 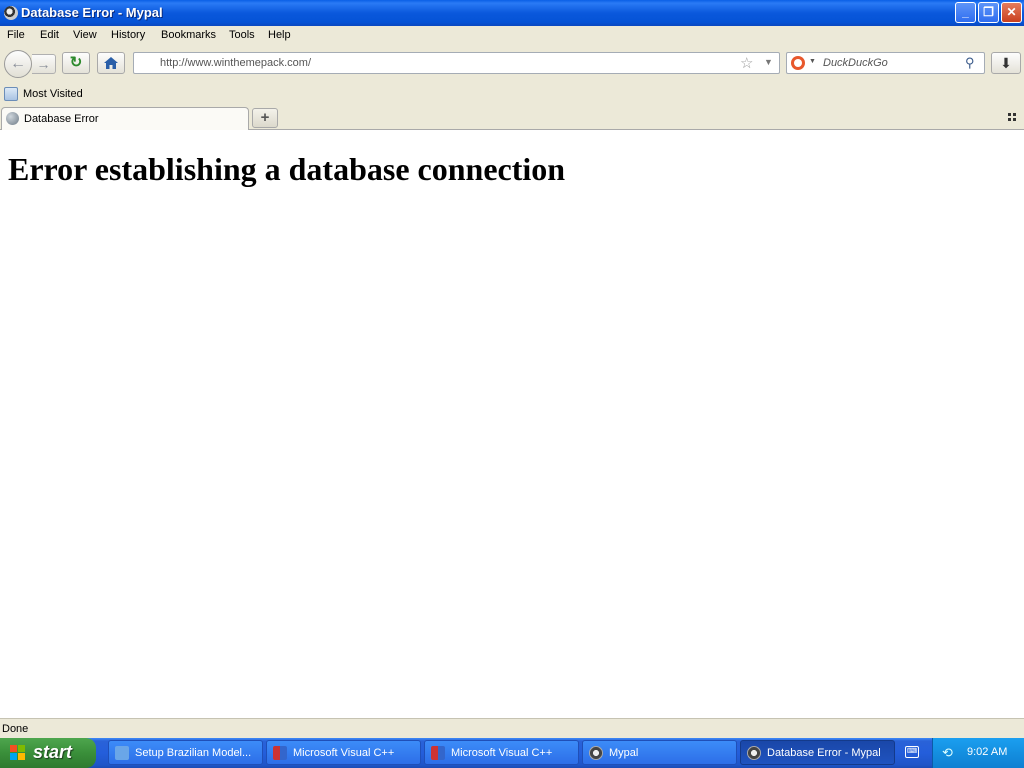 What do you see at coordinates (92, 12) in the screenshot?
I see `window-title: Database Error - Mypal` at bounding box center [92, 12].